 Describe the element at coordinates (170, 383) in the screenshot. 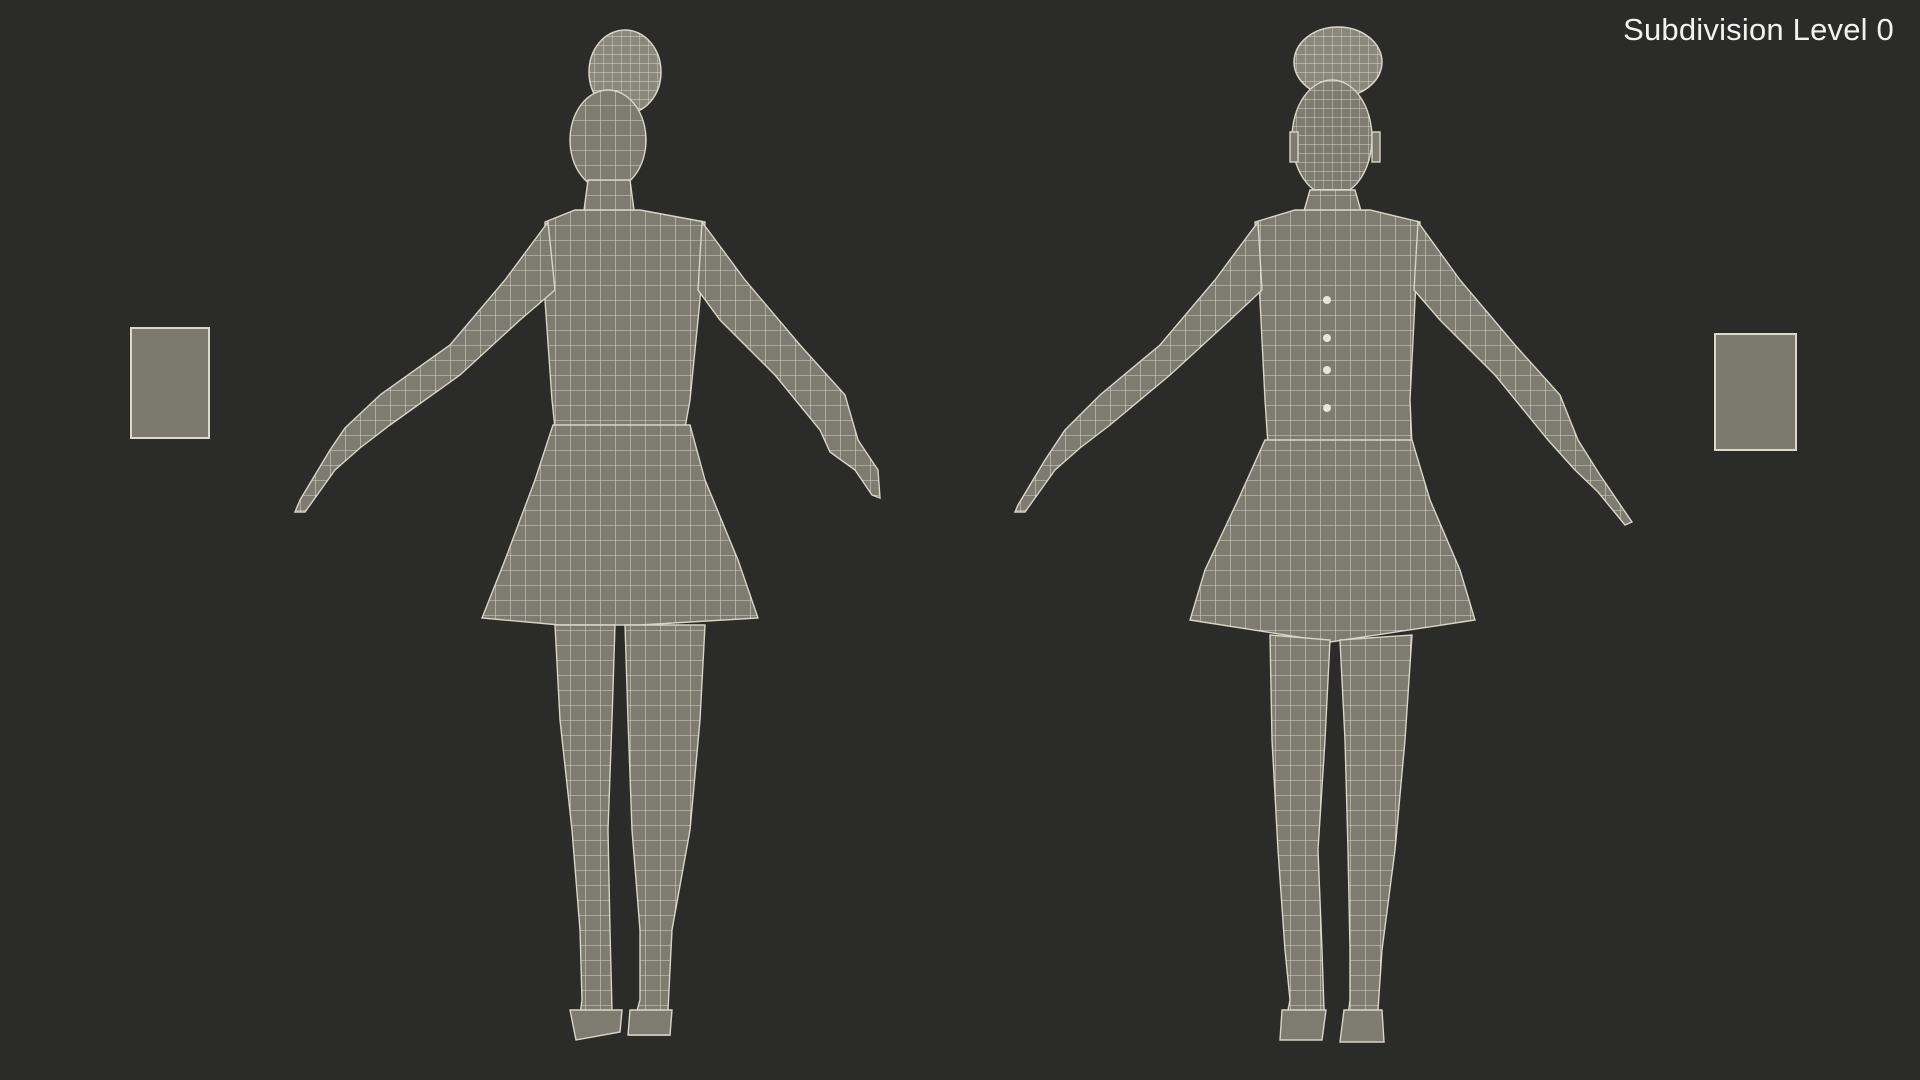

I see `reference-plane-left` at that location.